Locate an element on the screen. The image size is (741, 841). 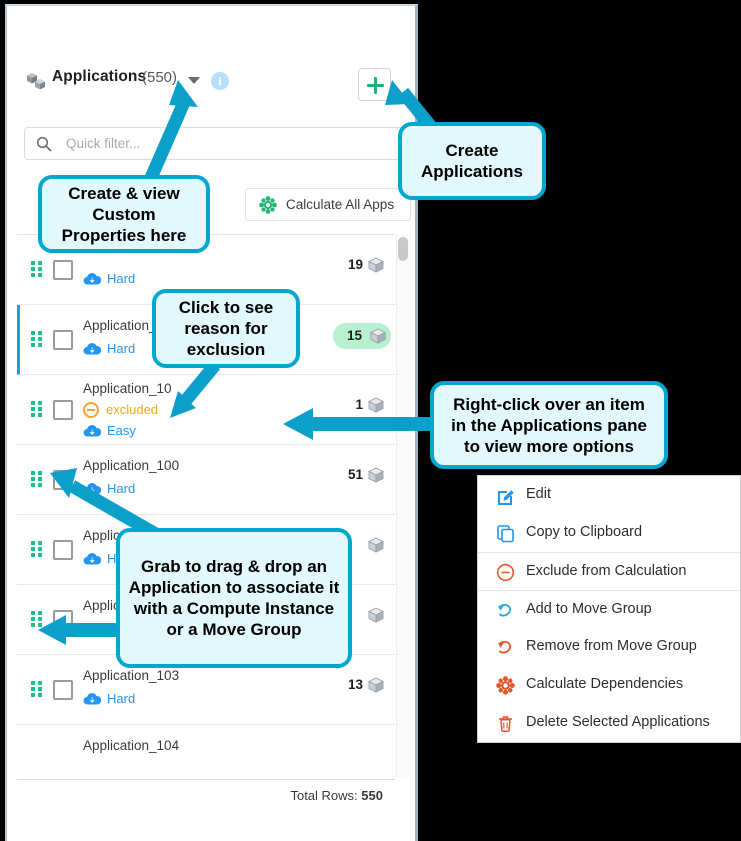
search-icon is located at coordinates (44, 144).